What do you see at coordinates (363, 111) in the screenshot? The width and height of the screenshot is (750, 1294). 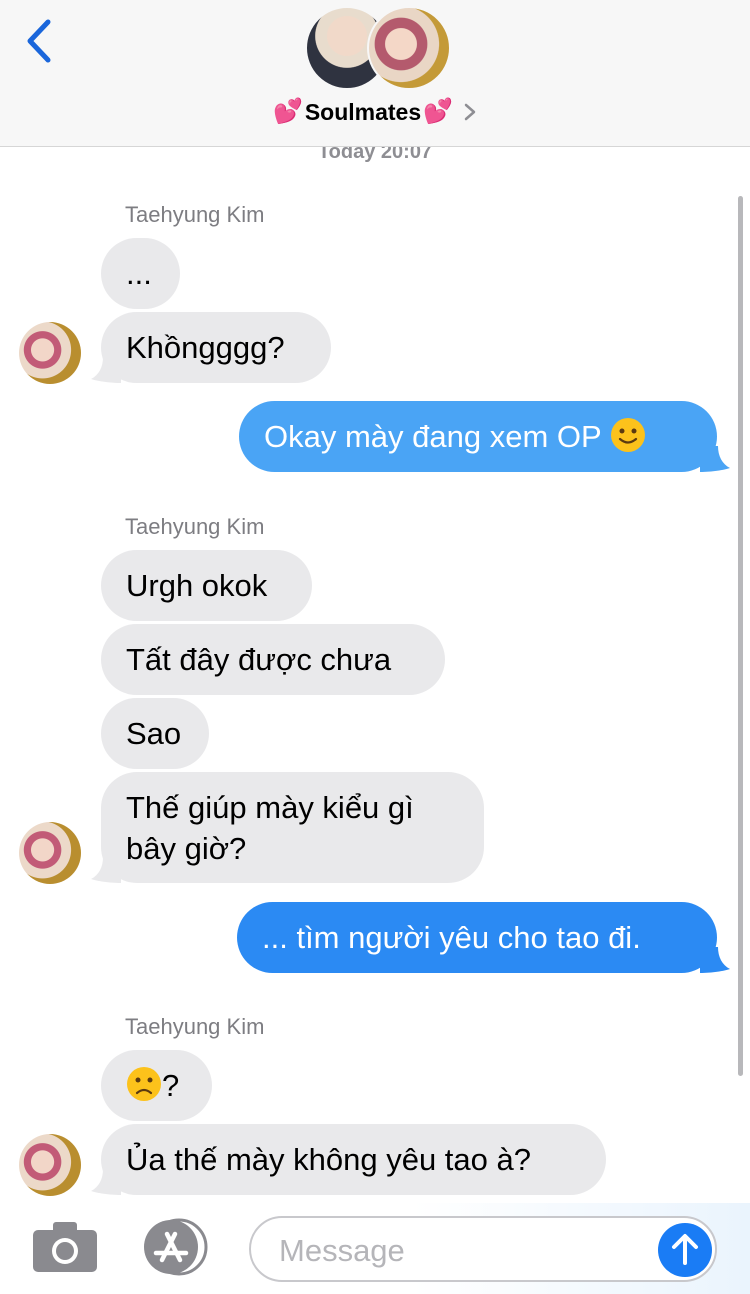 I see `conversation-title: Soulmates` at bounding box center [363, 111].